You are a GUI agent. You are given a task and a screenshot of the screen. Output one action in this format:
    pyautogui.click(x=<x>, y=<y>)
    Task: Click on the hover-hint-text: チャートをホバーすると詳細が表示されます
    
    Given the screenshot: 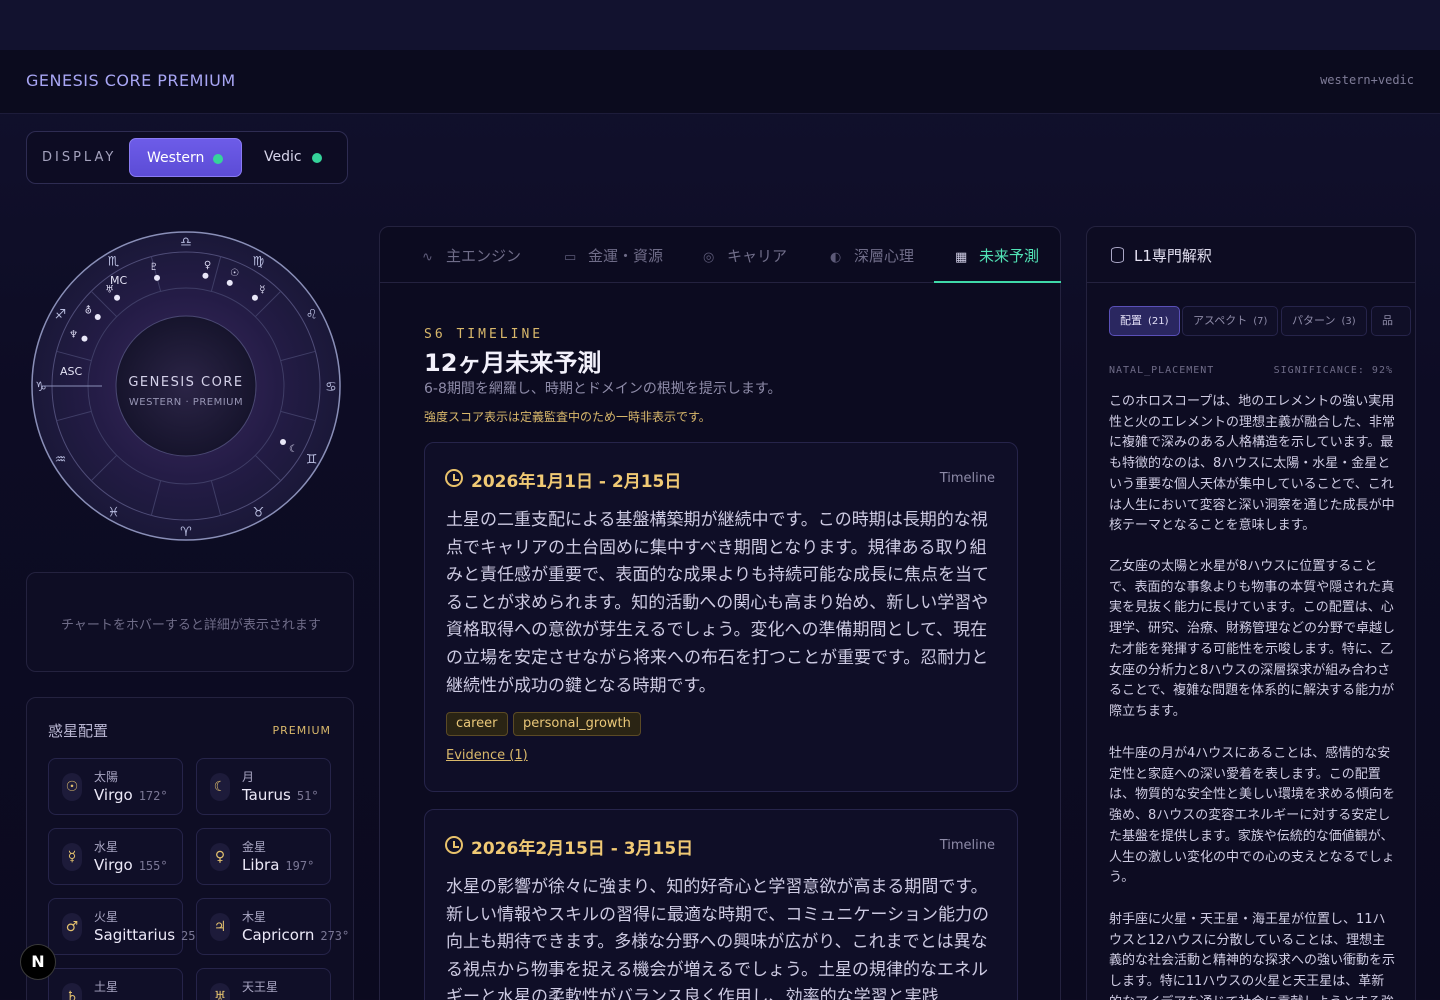 What is the action you would take?
    pyautogui.click(x=191, y=625)
    